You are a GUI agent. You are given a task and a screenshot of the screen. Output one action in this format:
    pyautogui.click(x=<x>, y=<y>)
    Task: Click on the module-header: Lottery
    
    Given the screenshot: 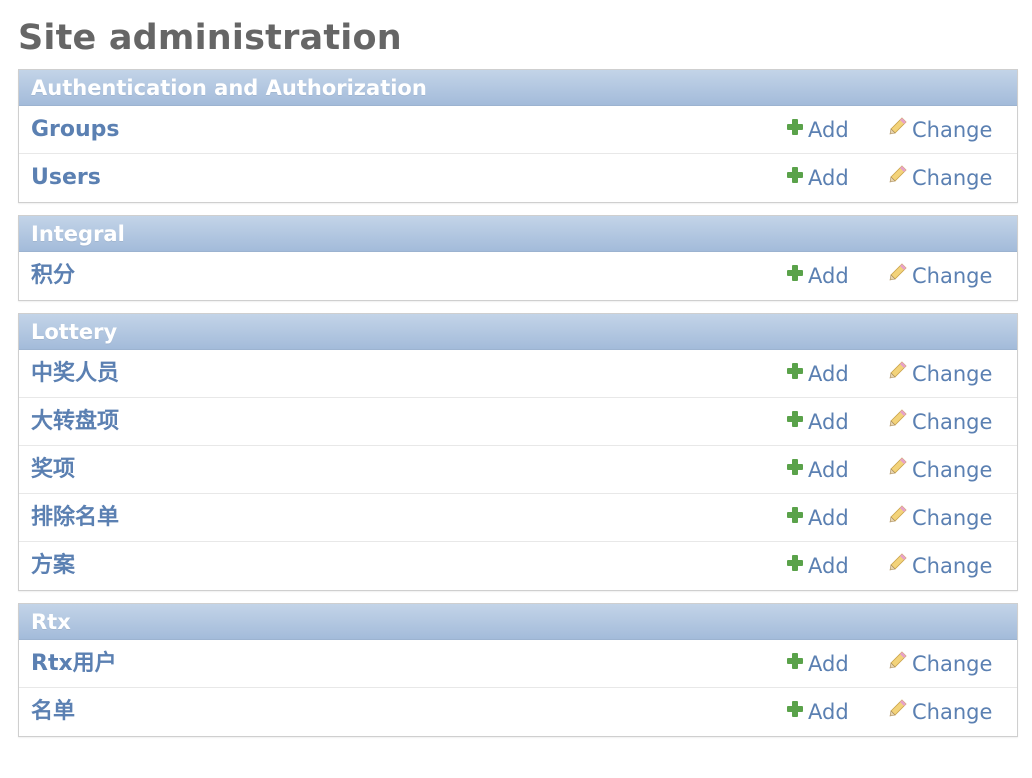 What is the action you would take?
    pyautogui.click(x=518, y=332)
    